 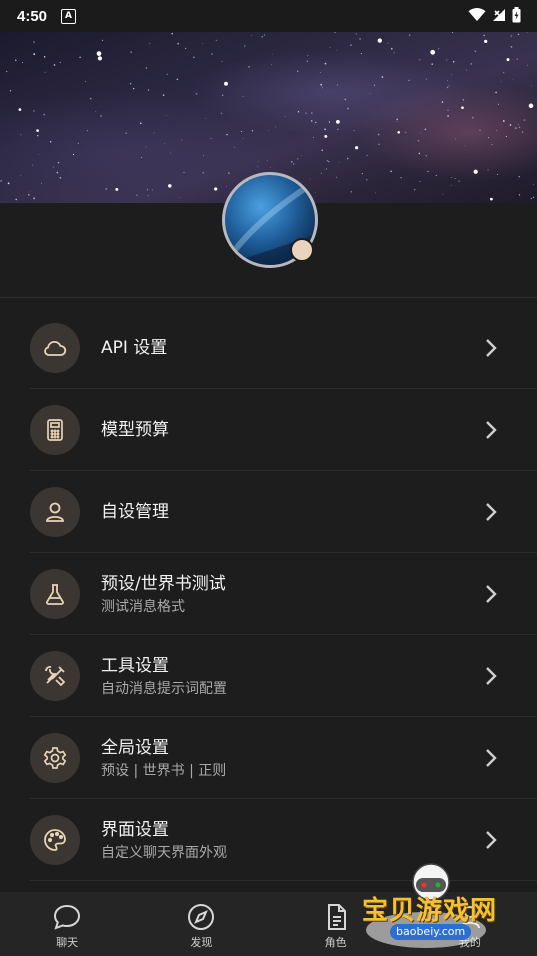 I want to click on menu-item-tool-settings: 工具设置 自动消息提示词配置, so click(x=268, y=676).